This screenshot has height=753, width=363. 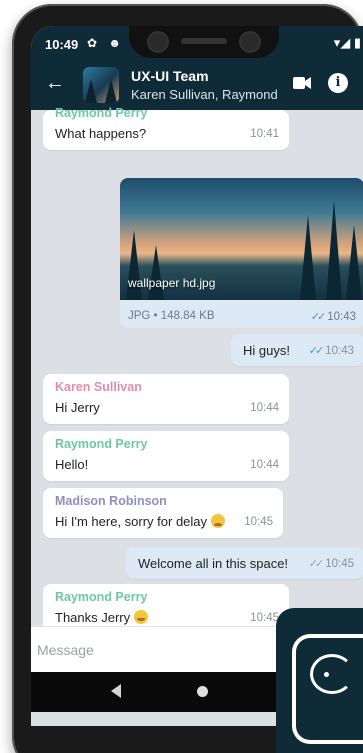 What do you see at coordinates (197, 86) in the screenshot?
I see `chat-header: ← UX-UI Team Karen Sullivan, Raymond i` at bounding box center [197, 86].